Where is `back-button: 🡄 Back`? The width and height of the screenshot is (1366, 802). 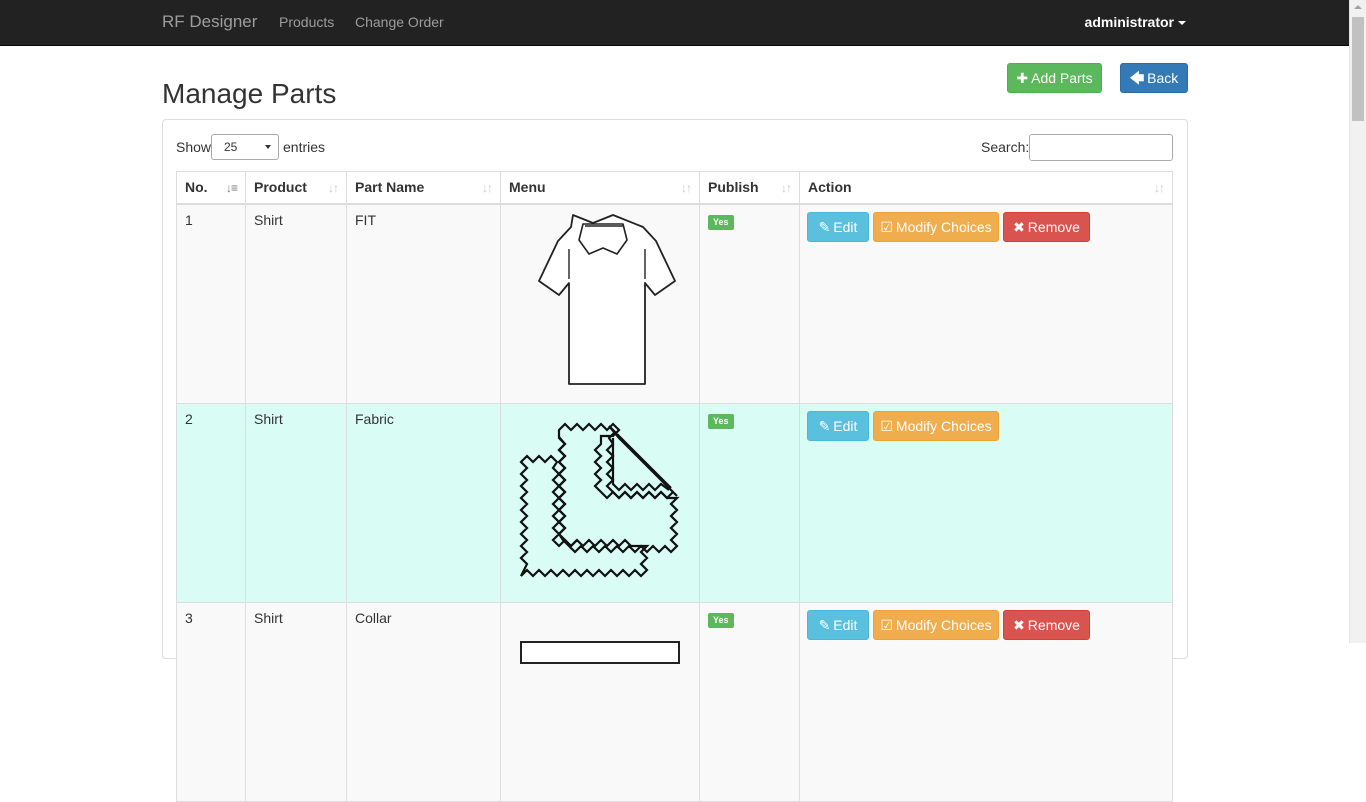
back-button: 🡄 Back is located at coordinates (1154, 78).